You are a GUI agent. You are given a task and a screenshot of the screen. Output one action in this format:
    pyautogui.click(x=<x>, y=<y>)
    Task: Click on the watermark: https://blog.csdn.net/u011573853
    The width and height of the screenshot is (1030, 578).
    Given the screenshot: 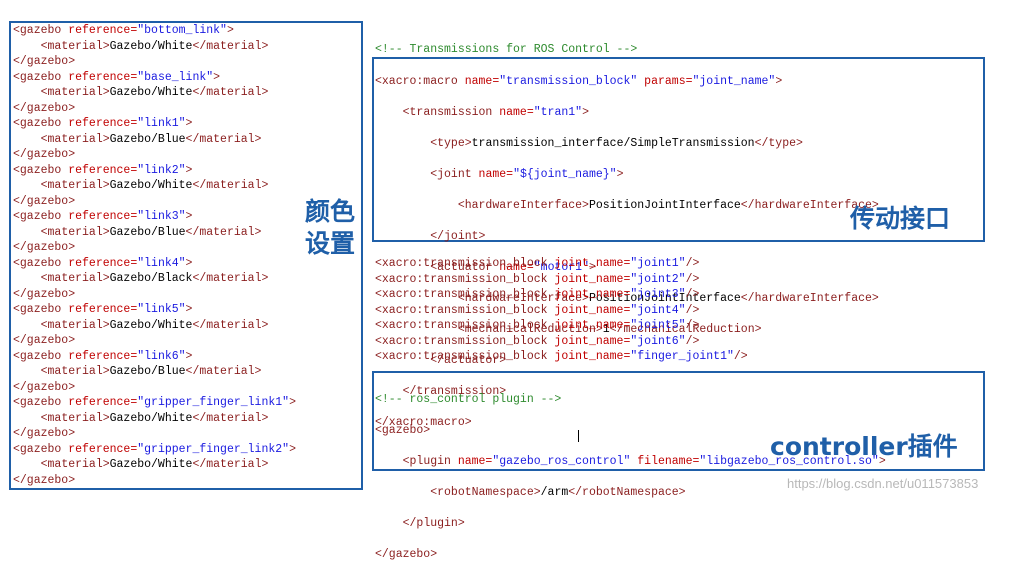 What is the action you would take?
    pyautogui.click(x=883, y=483)
    